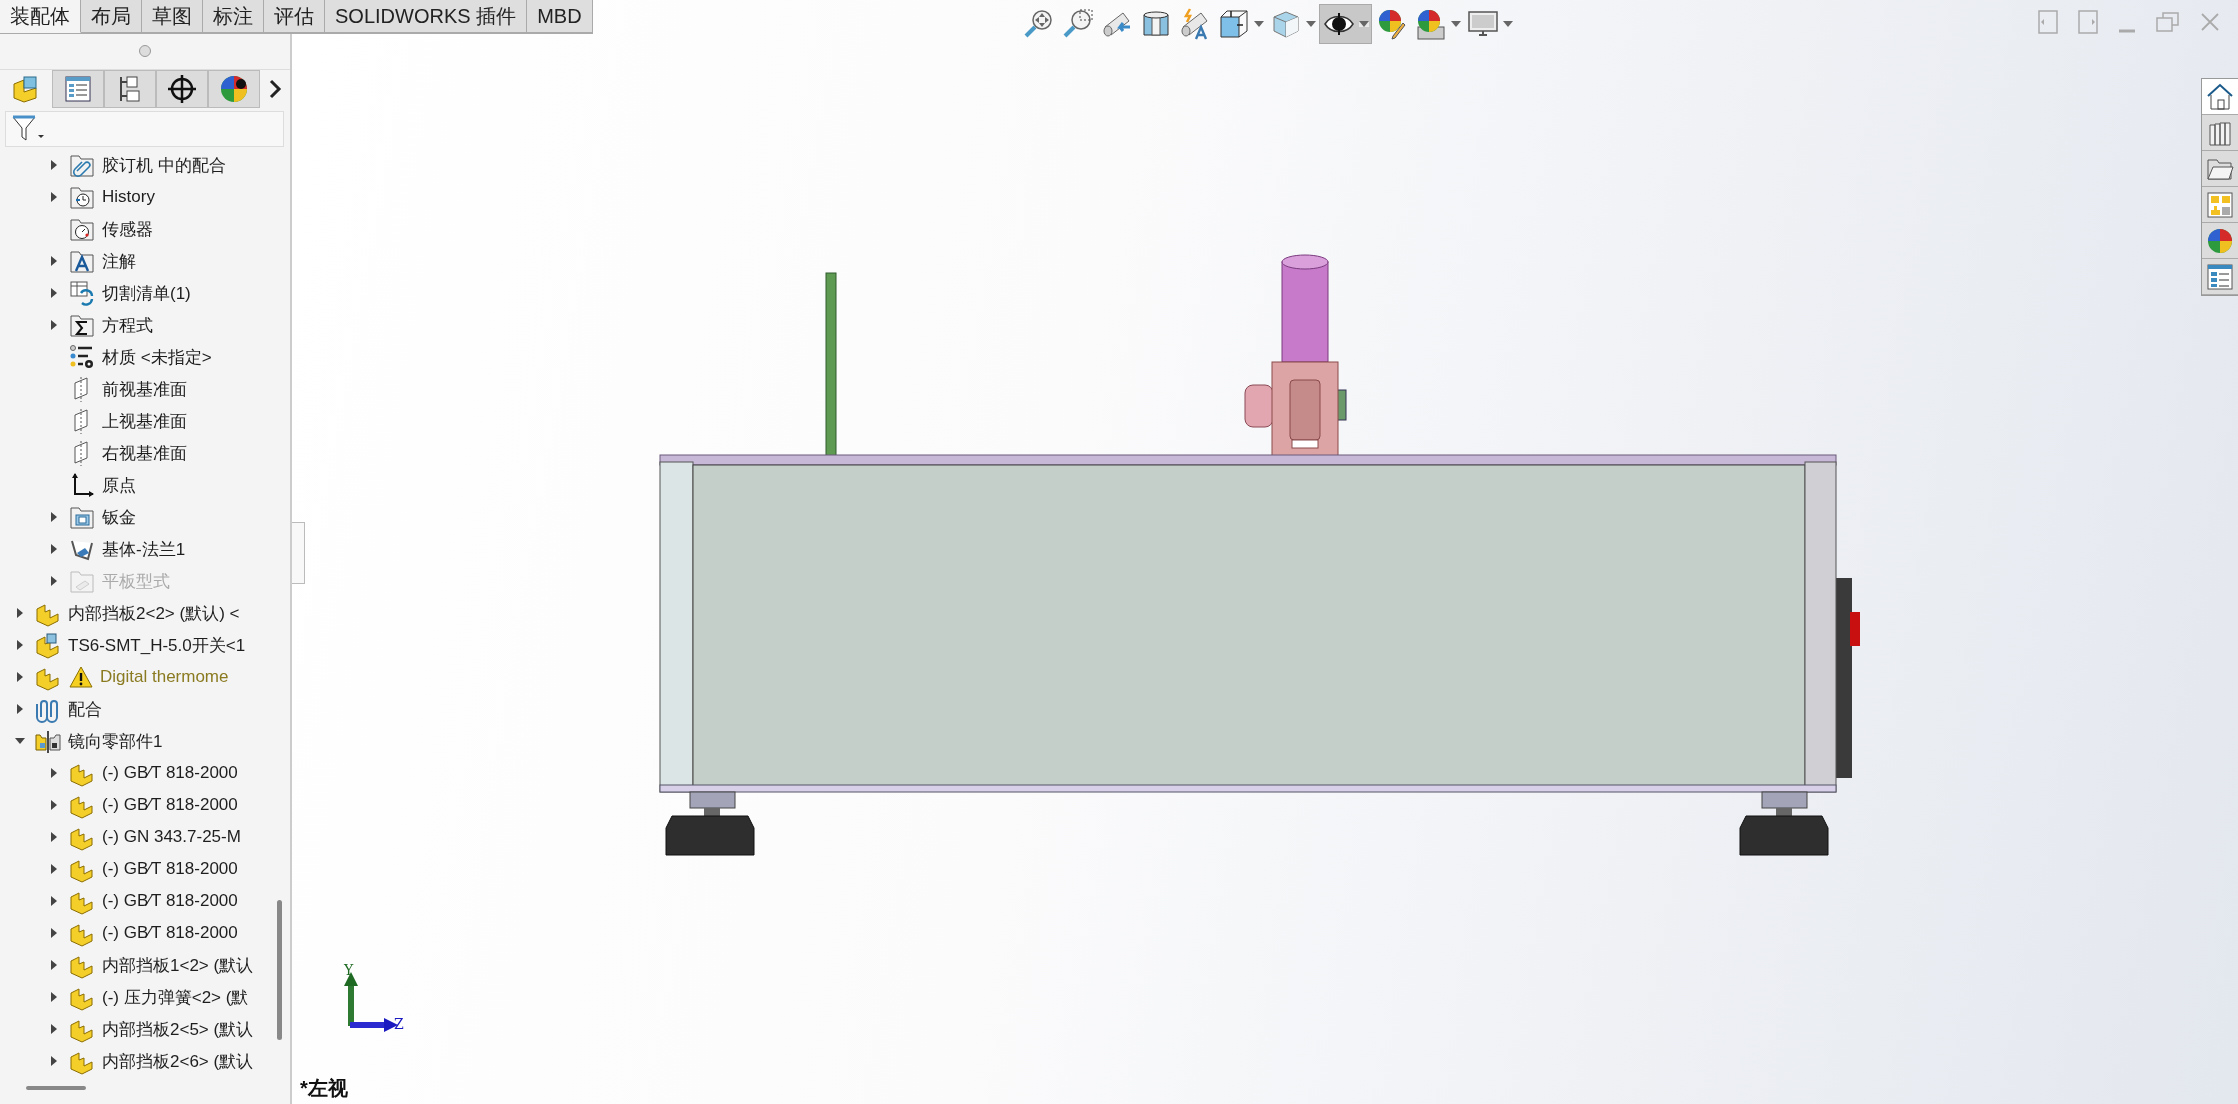  I want to click on scene-icon, so click(1431, 24).